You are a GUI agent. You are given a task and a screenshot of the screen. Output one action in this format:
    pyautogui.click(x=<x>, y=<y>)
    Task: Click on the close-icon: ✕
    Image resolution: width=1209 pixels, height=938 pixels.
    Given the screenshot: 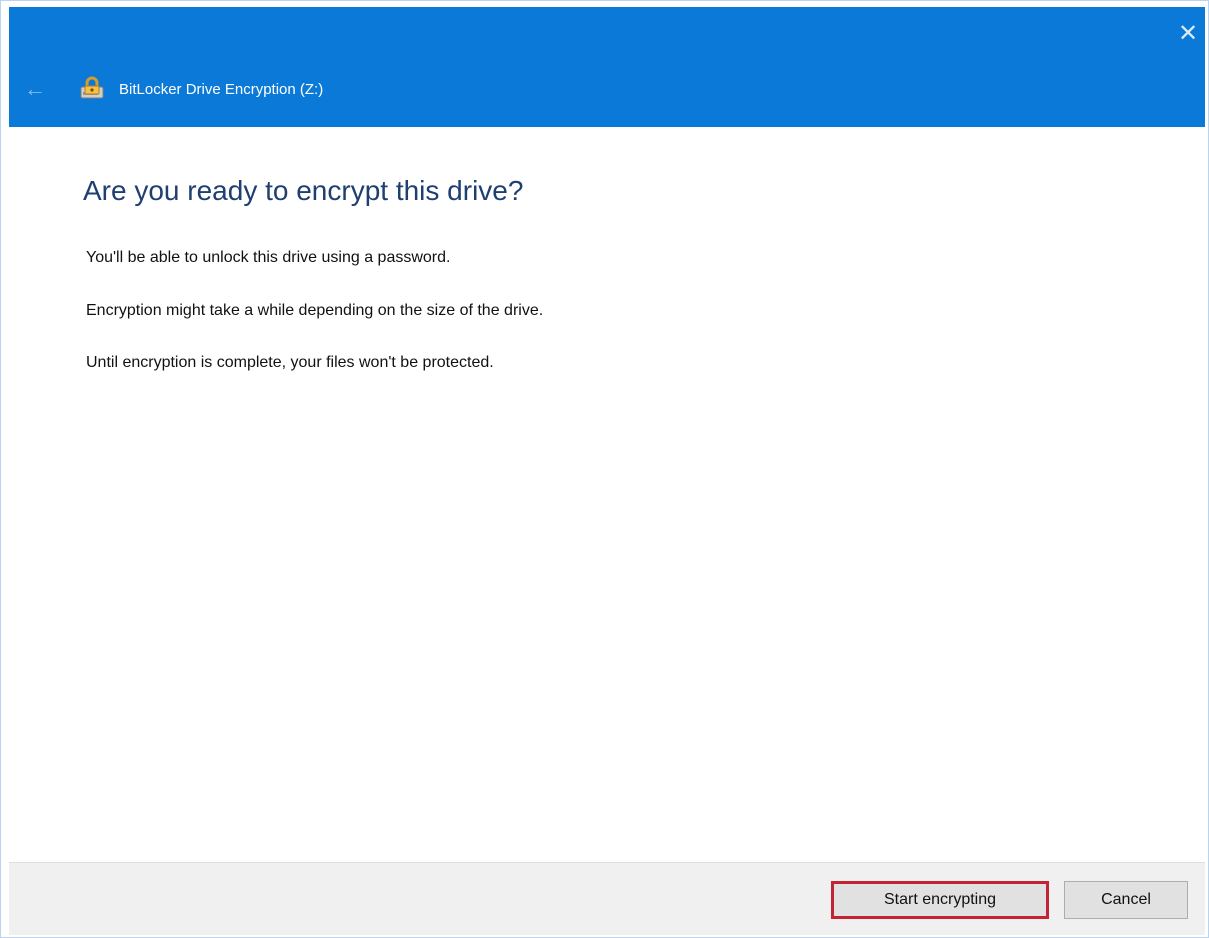 What is the action you would take?
    pyautogui.click(x=1188, y=33)
    